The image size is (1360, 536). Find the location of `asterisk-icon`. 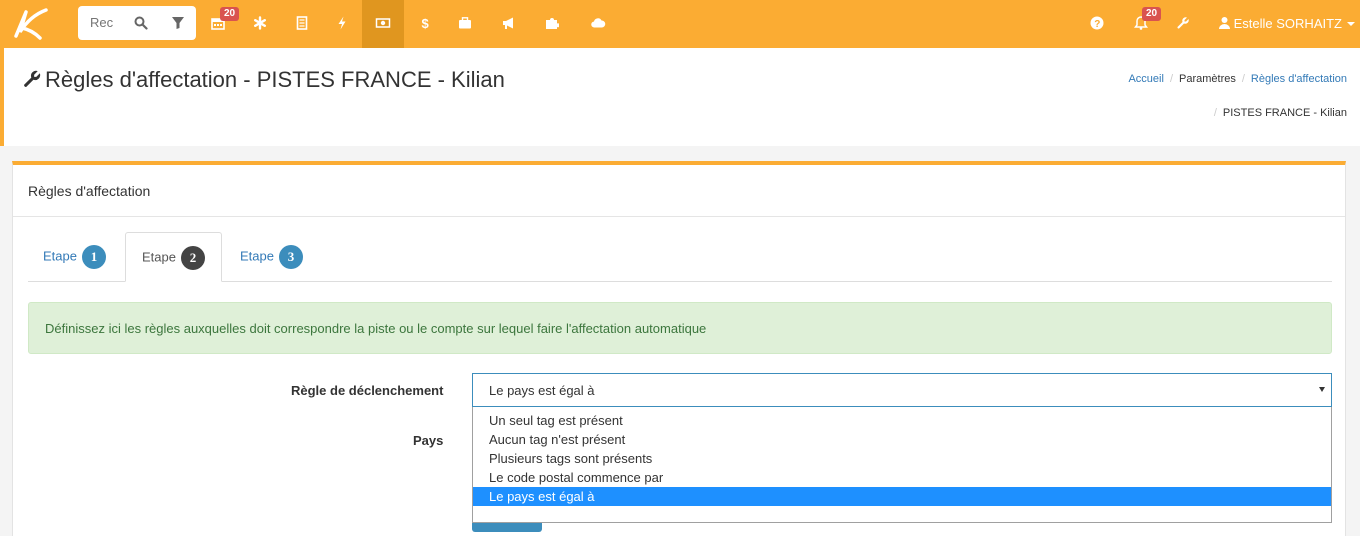

asterisk-icon is located at coordinates (260, 23).